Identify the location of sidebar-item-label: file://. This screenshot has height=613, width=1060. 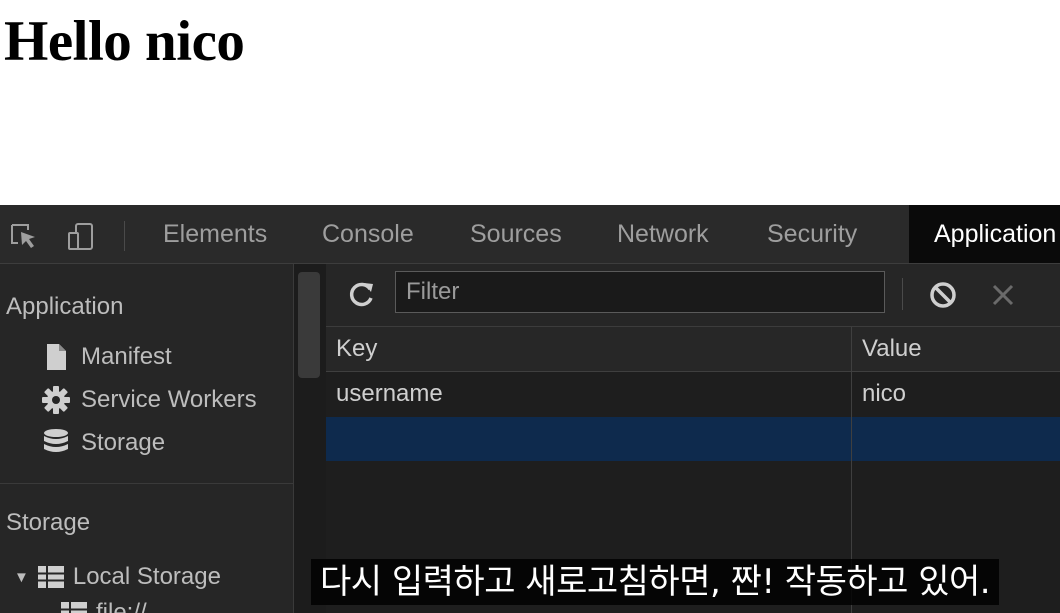
(121, 606).